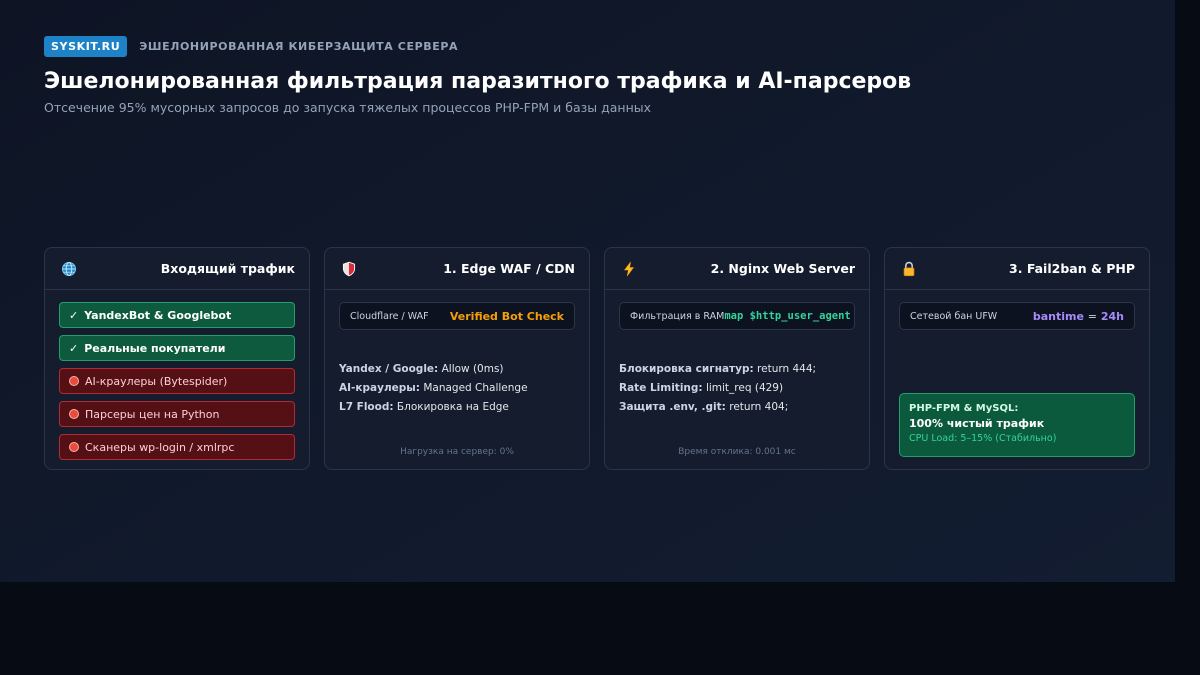  I want to click on field-value: Verified Bot Check, so click(506, 316).